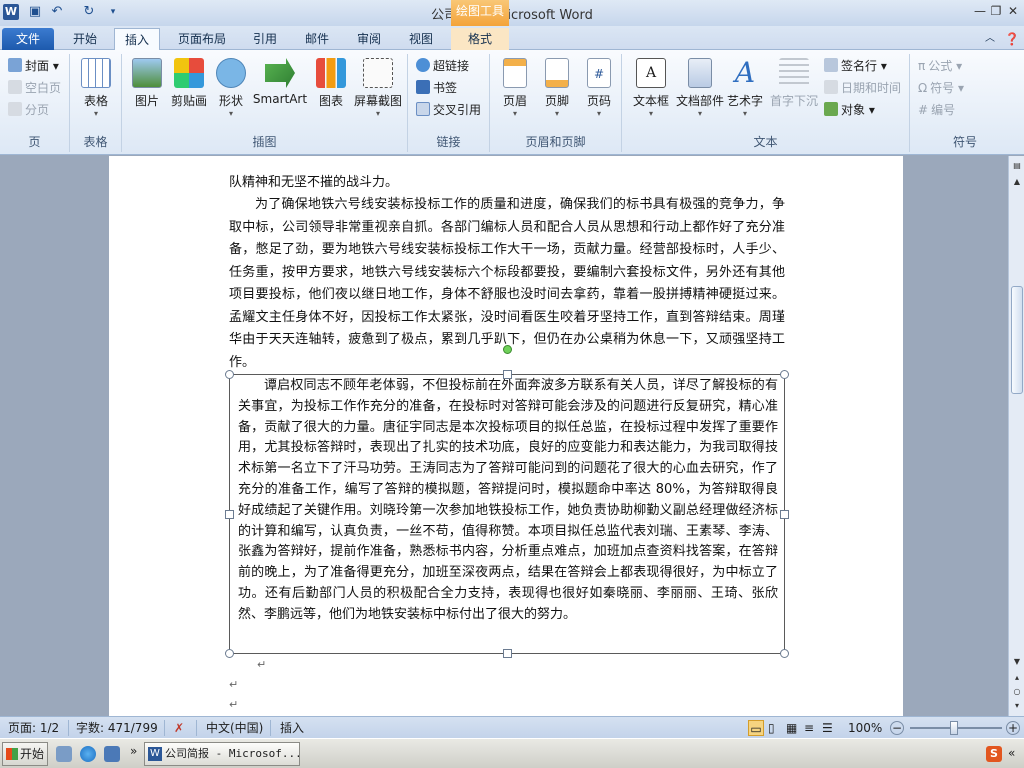  Describe the element at coordinates (1017, 692) in the screenshot. I see `browse-object-icon: ○` at that location.